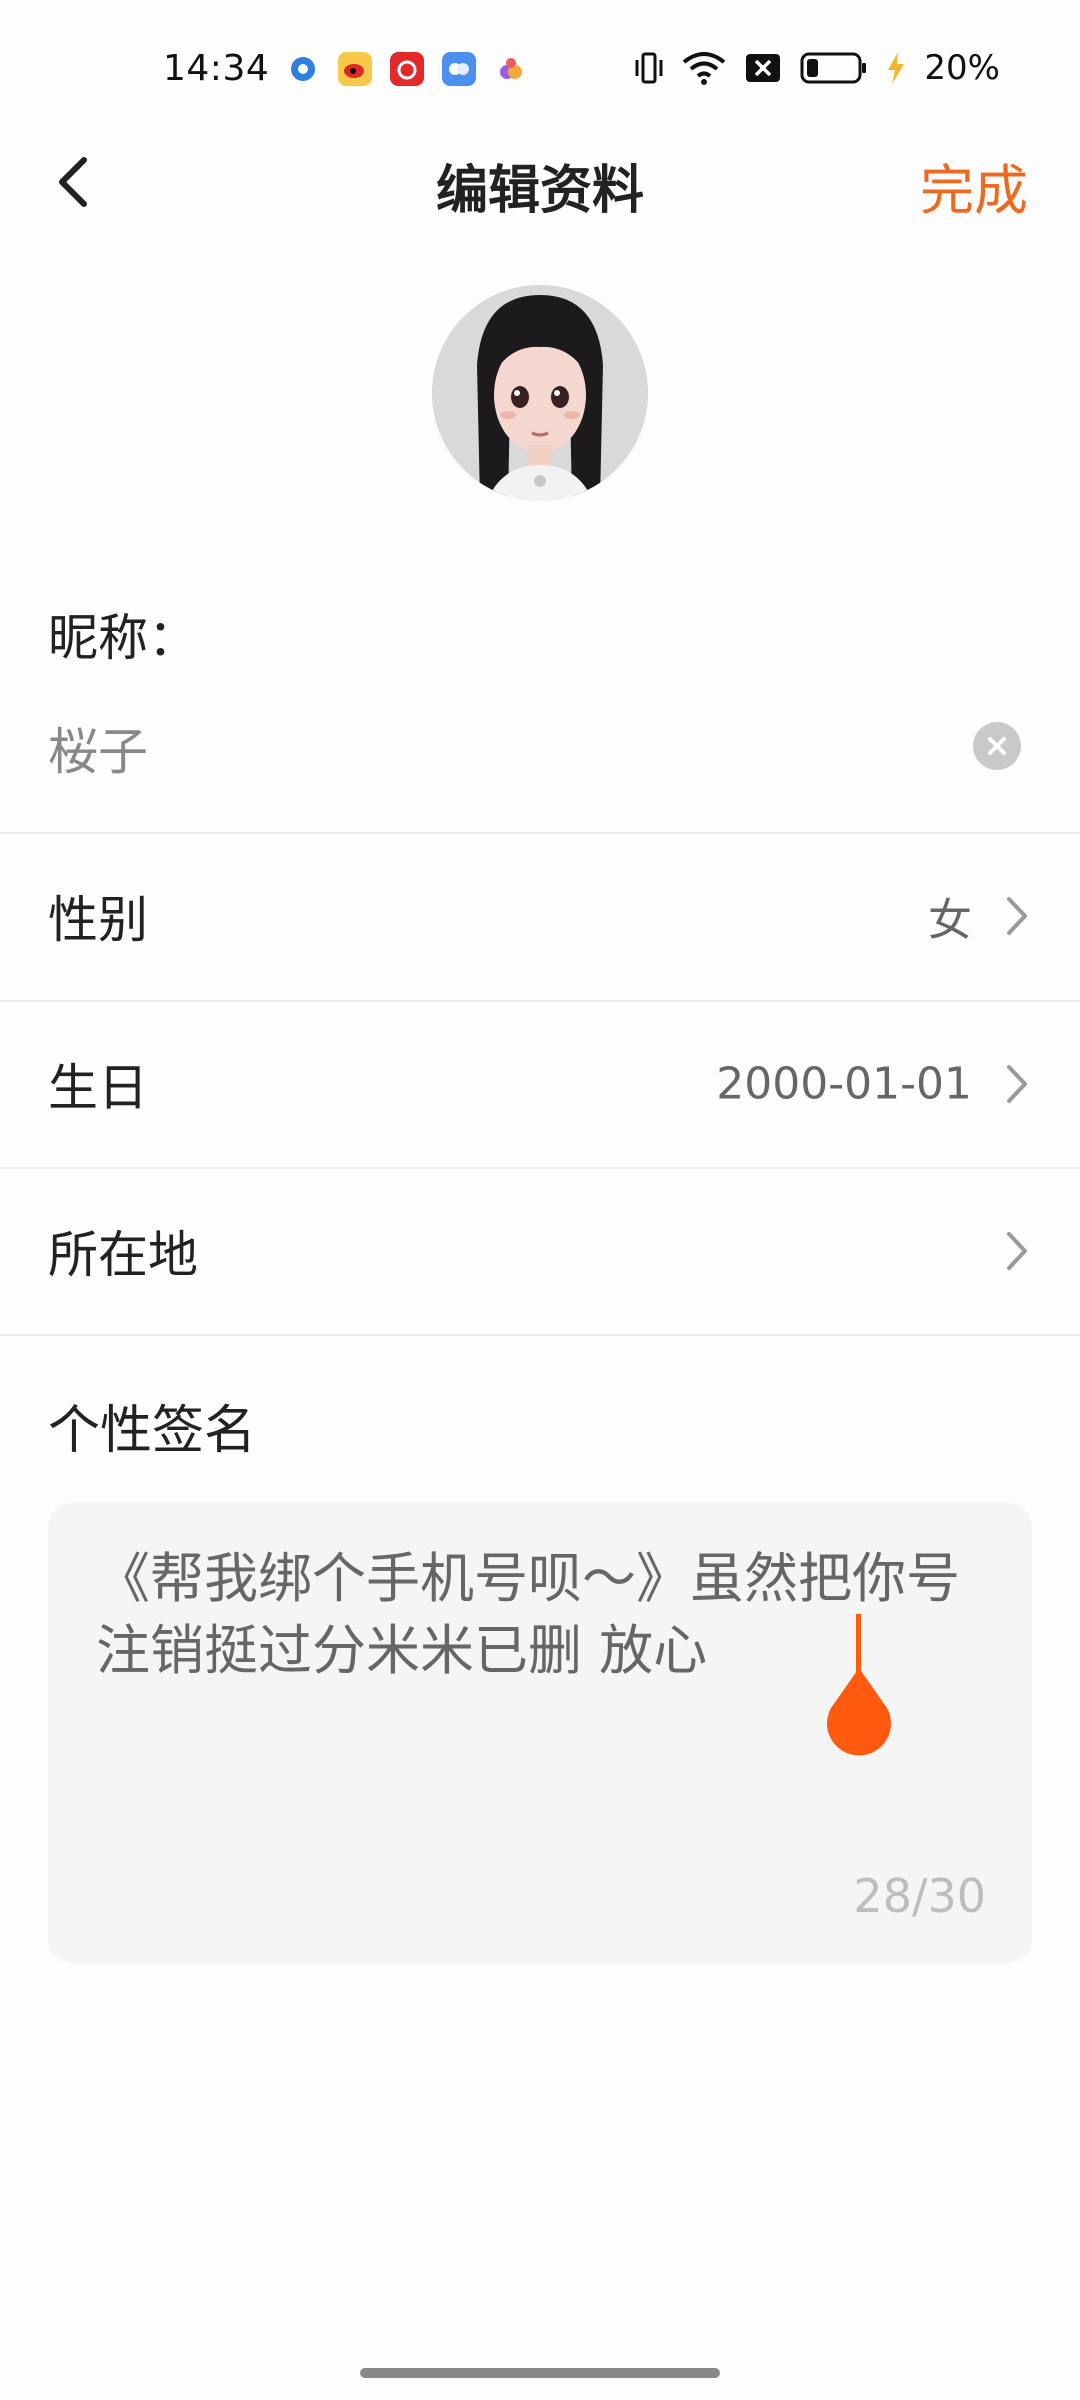 The image size is (1080, 2400). Describe the element at coordinates (303, 69) in the screenshot. I see `app-circle-icon` at that location.